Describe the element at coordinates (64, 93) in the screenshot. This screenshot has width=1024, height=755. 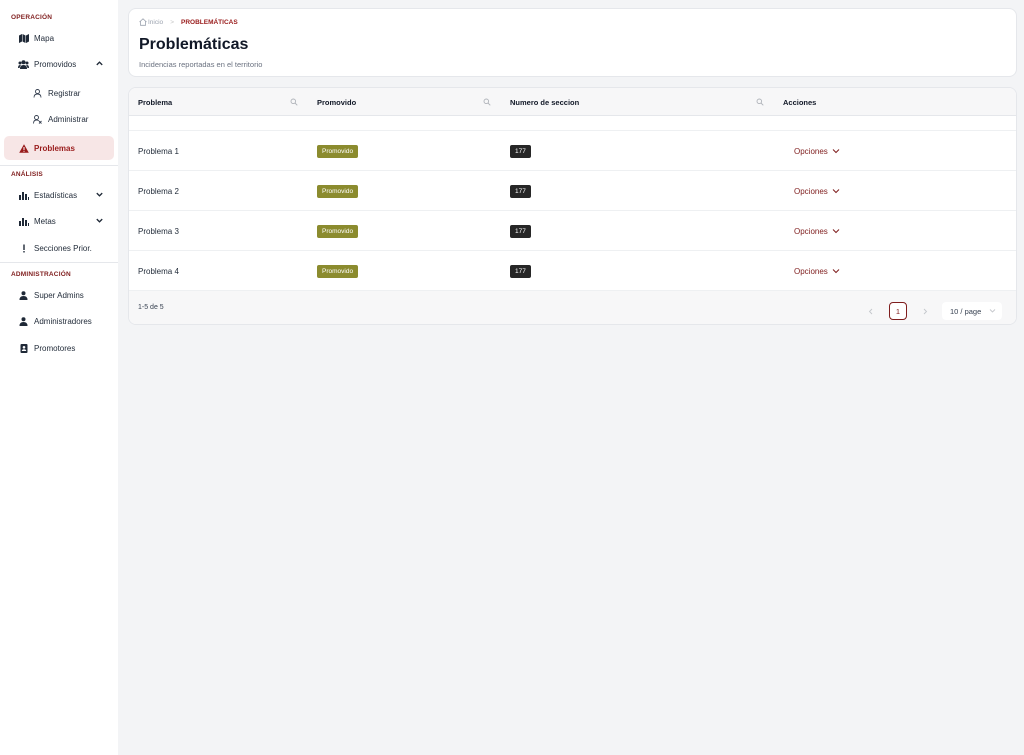
I see `sidebar-item-label: Registrar` at that location.